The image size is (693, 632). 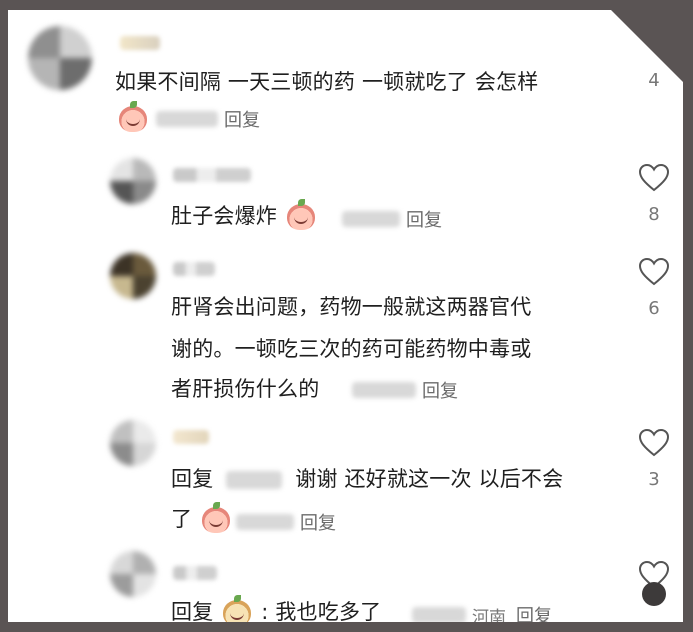 I want to click on like-count: 6, so click(x=654, y=308).